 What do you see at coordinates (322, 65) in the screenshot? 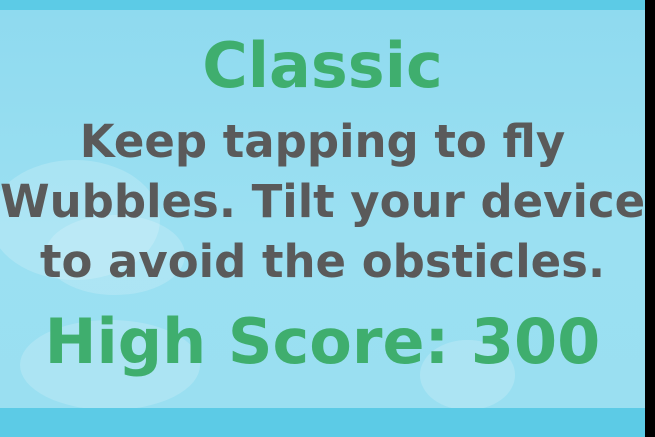
I see `mode-title: Classic` at bounding box center [322, 65].